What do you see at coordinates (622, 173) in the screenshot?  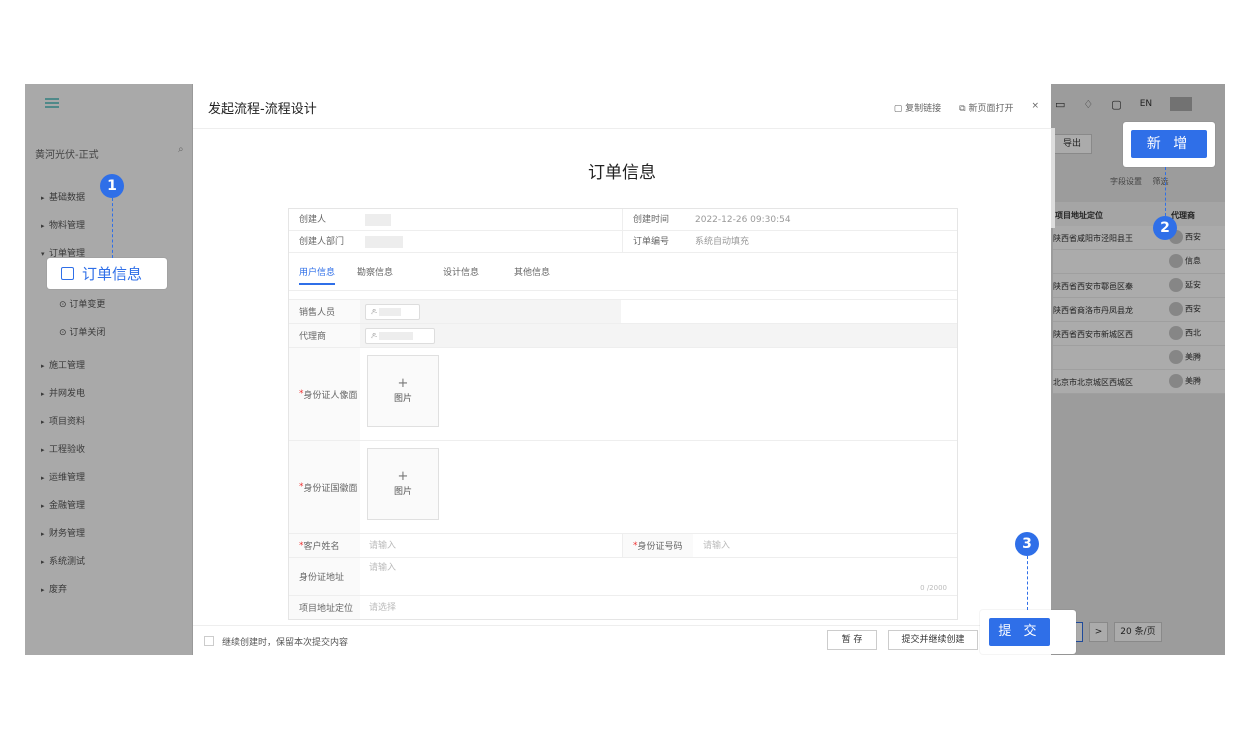 I see `form-title: 订单信息` at bounding box center [622, 173].